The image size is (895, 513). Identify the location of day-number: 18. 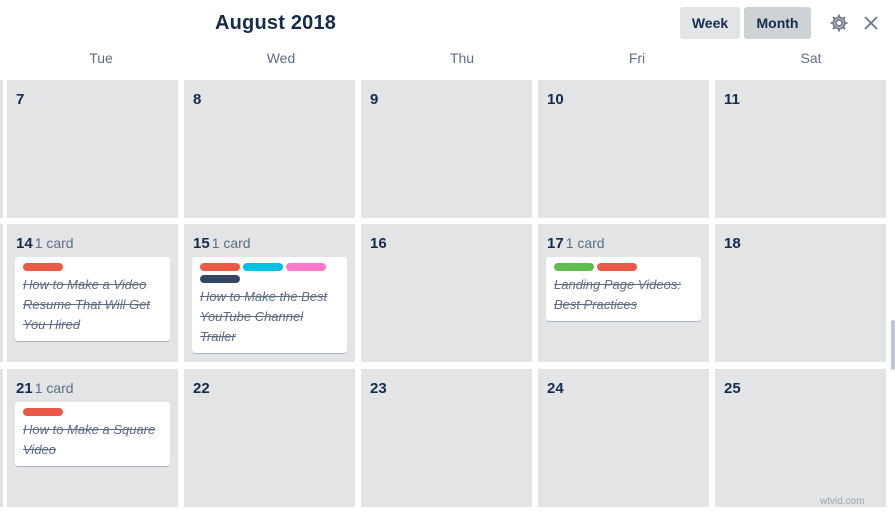
(732, 243).